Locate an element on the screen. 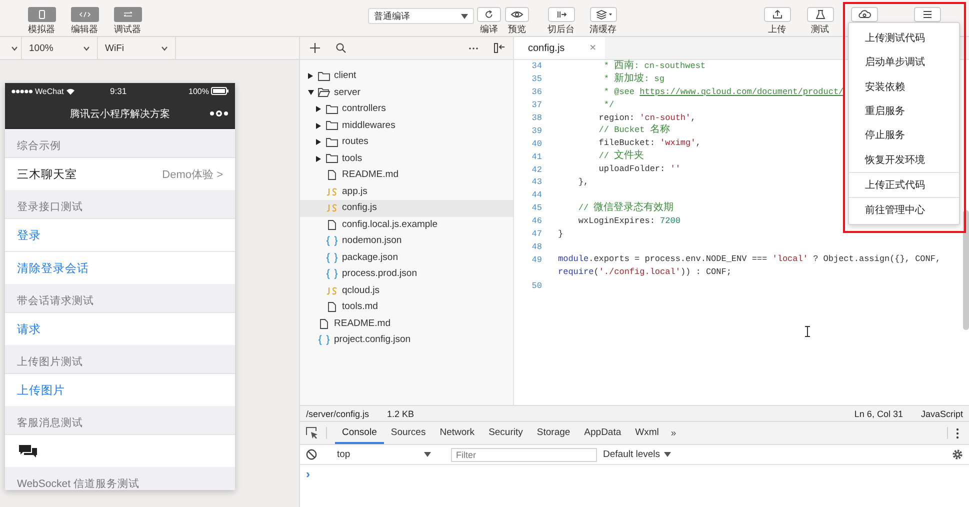 This screenshot has width=969, height=507. zoom-select: 100% is located at coordinates (60, 48).